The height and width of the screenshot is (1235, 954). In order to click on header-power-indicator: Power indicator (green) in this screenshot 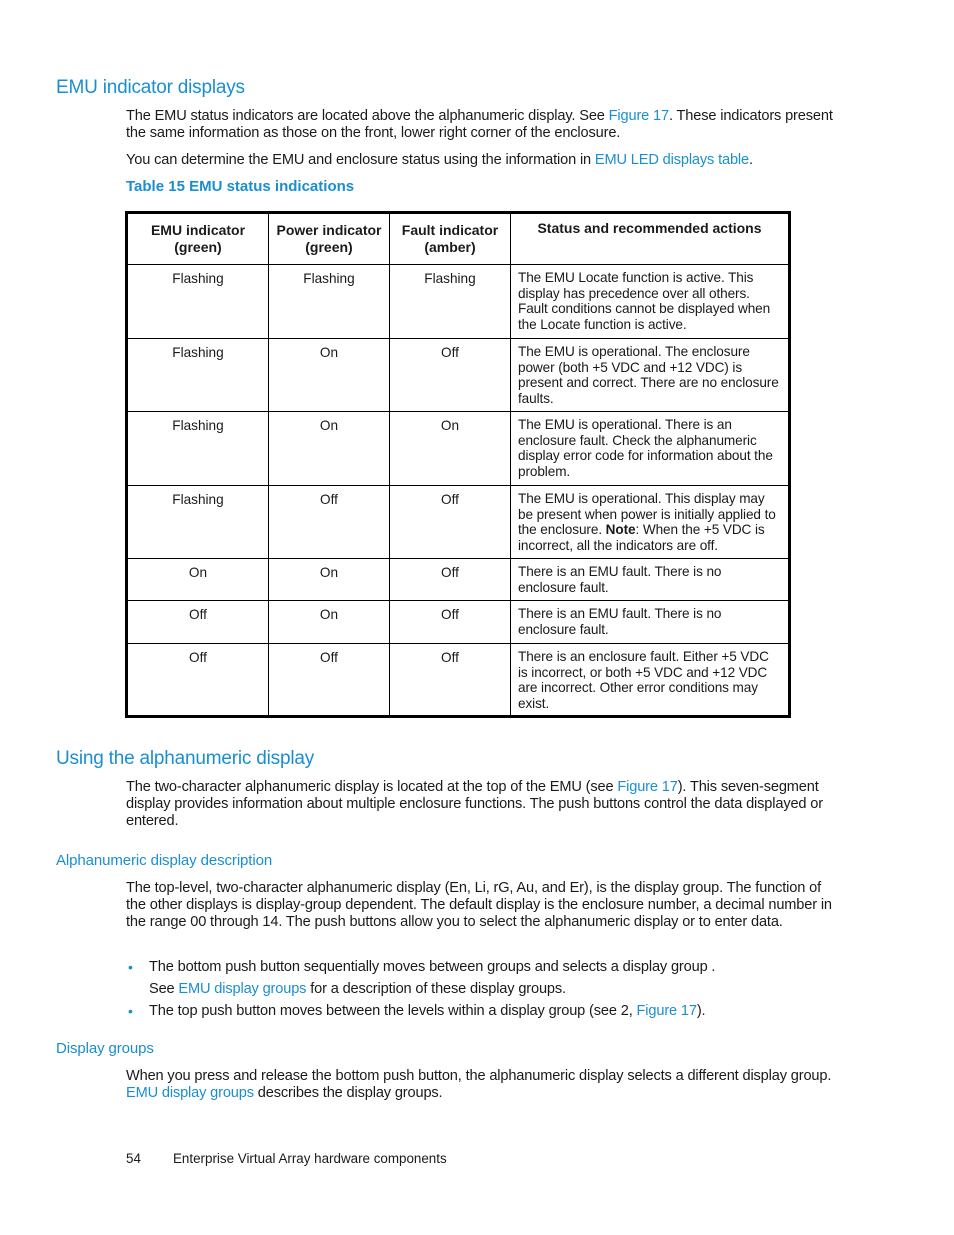, I will do `click(329, 238)`.